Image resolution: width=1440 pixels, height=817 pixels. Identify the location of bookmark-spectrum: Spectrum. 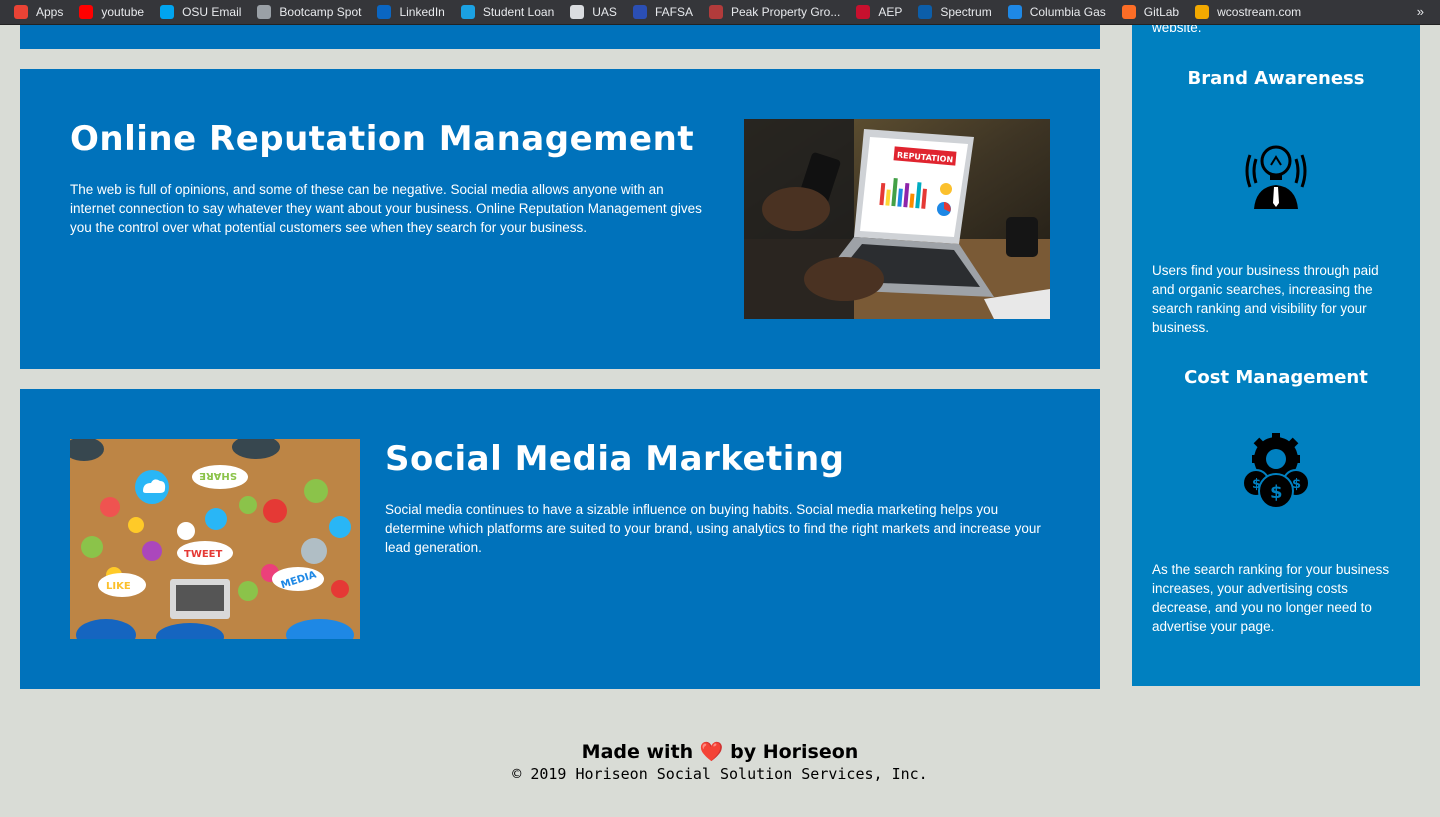
(955, 12).